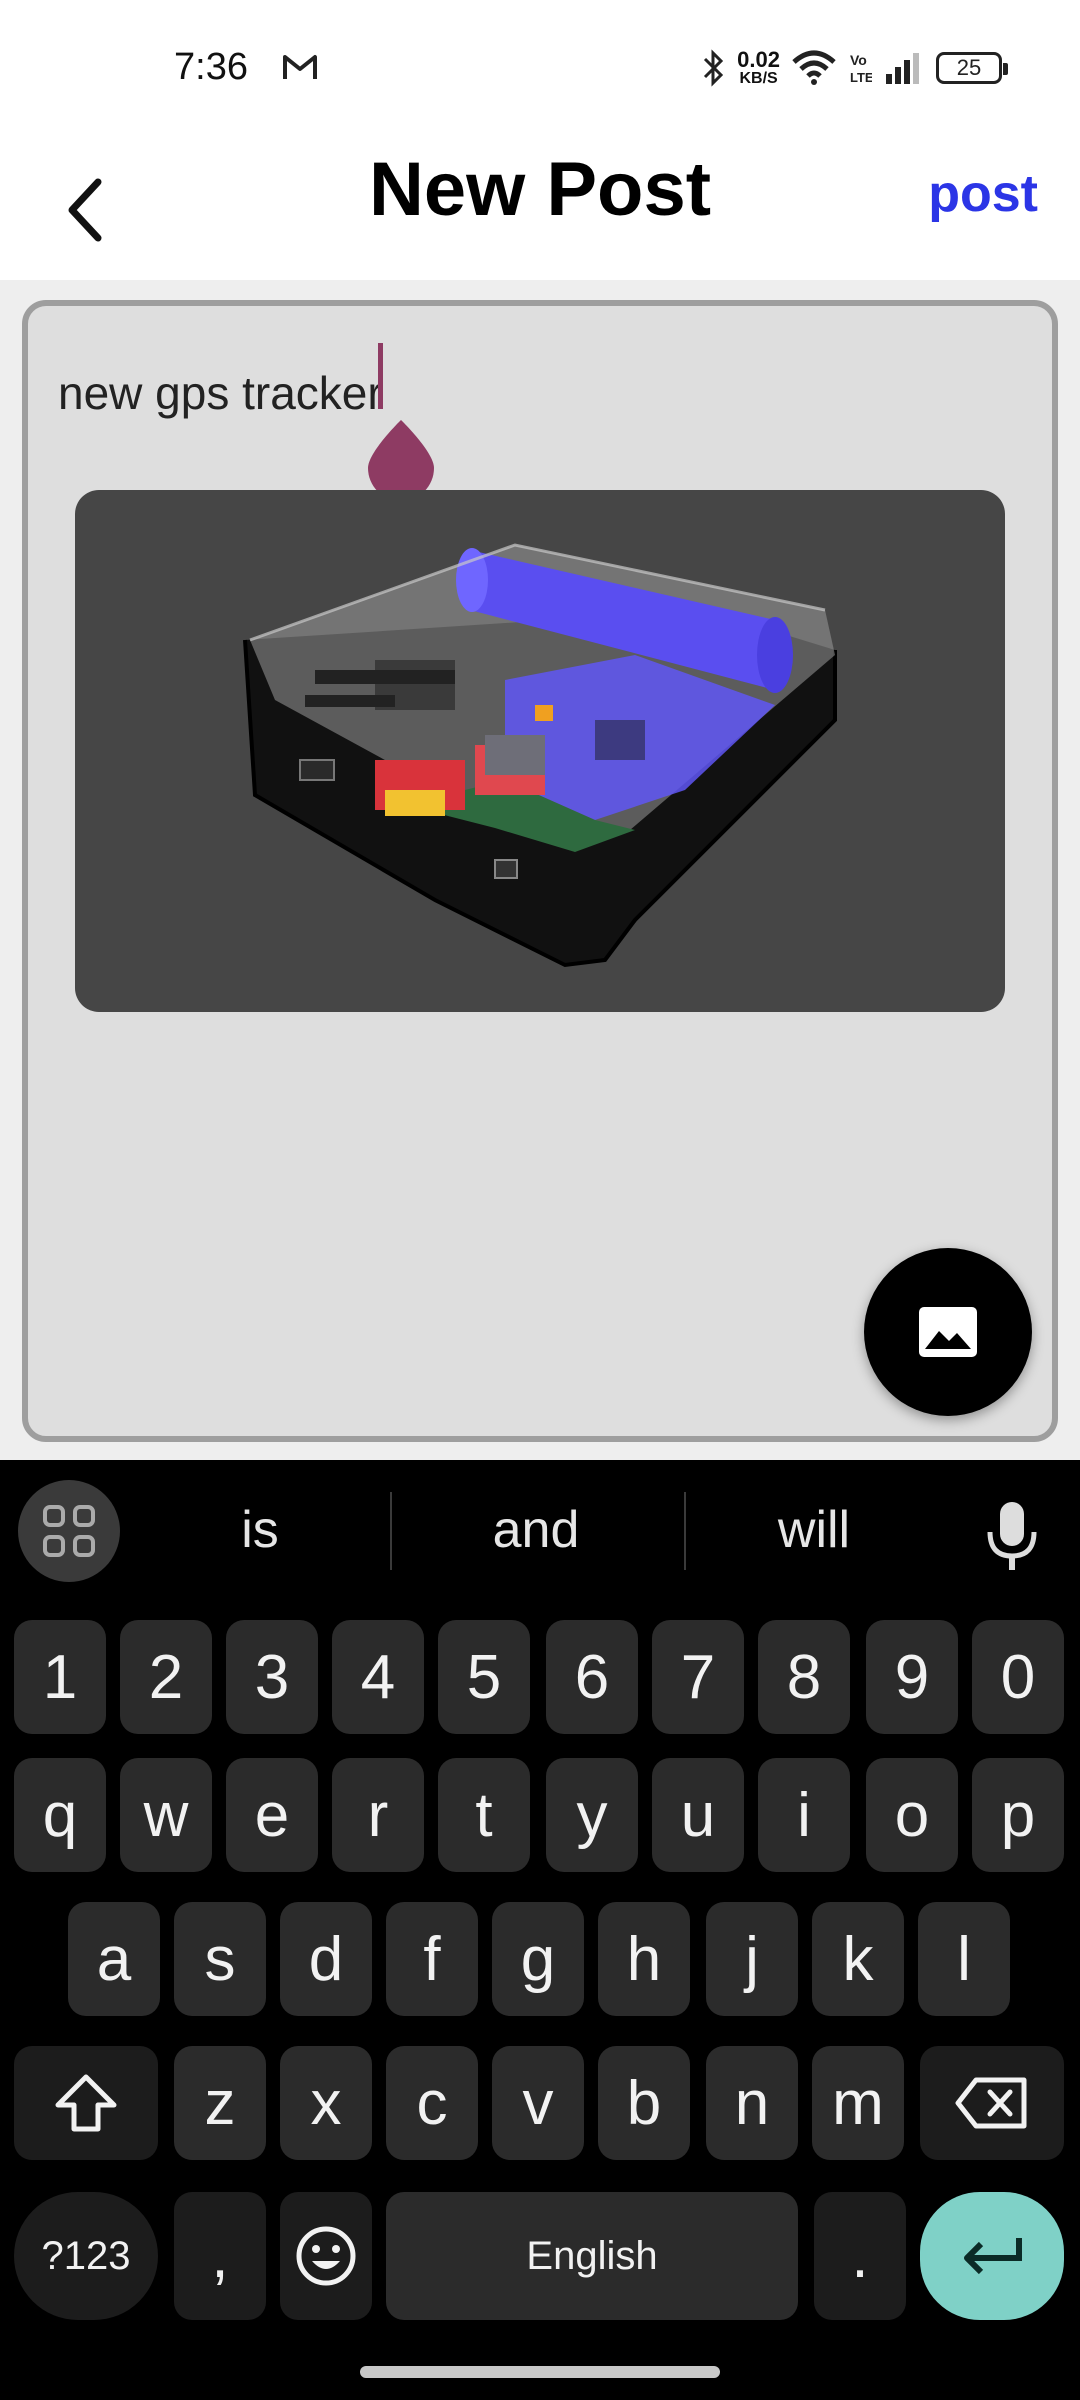 Image resolution: width=1080 pixels, height=2400 pixels. I want to click on wifi-icon, so click(814, 67).